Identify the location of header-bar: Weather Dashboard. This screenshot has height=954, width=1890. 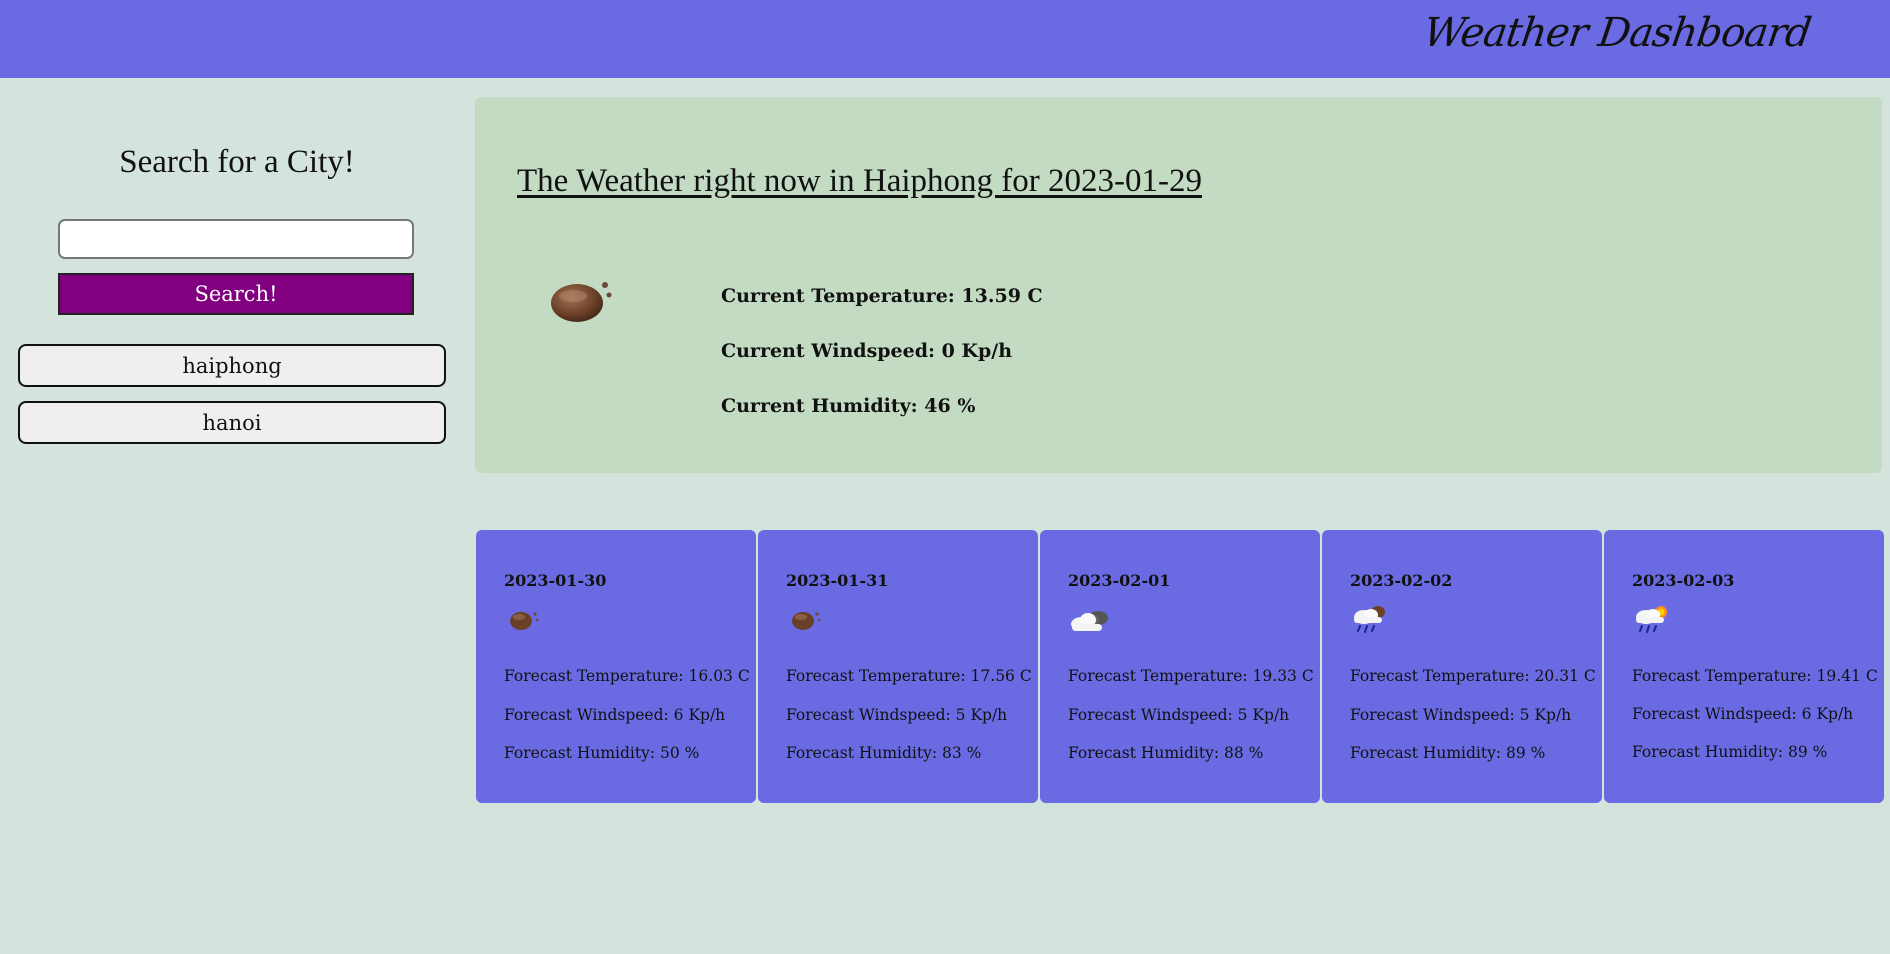
(945, 39).